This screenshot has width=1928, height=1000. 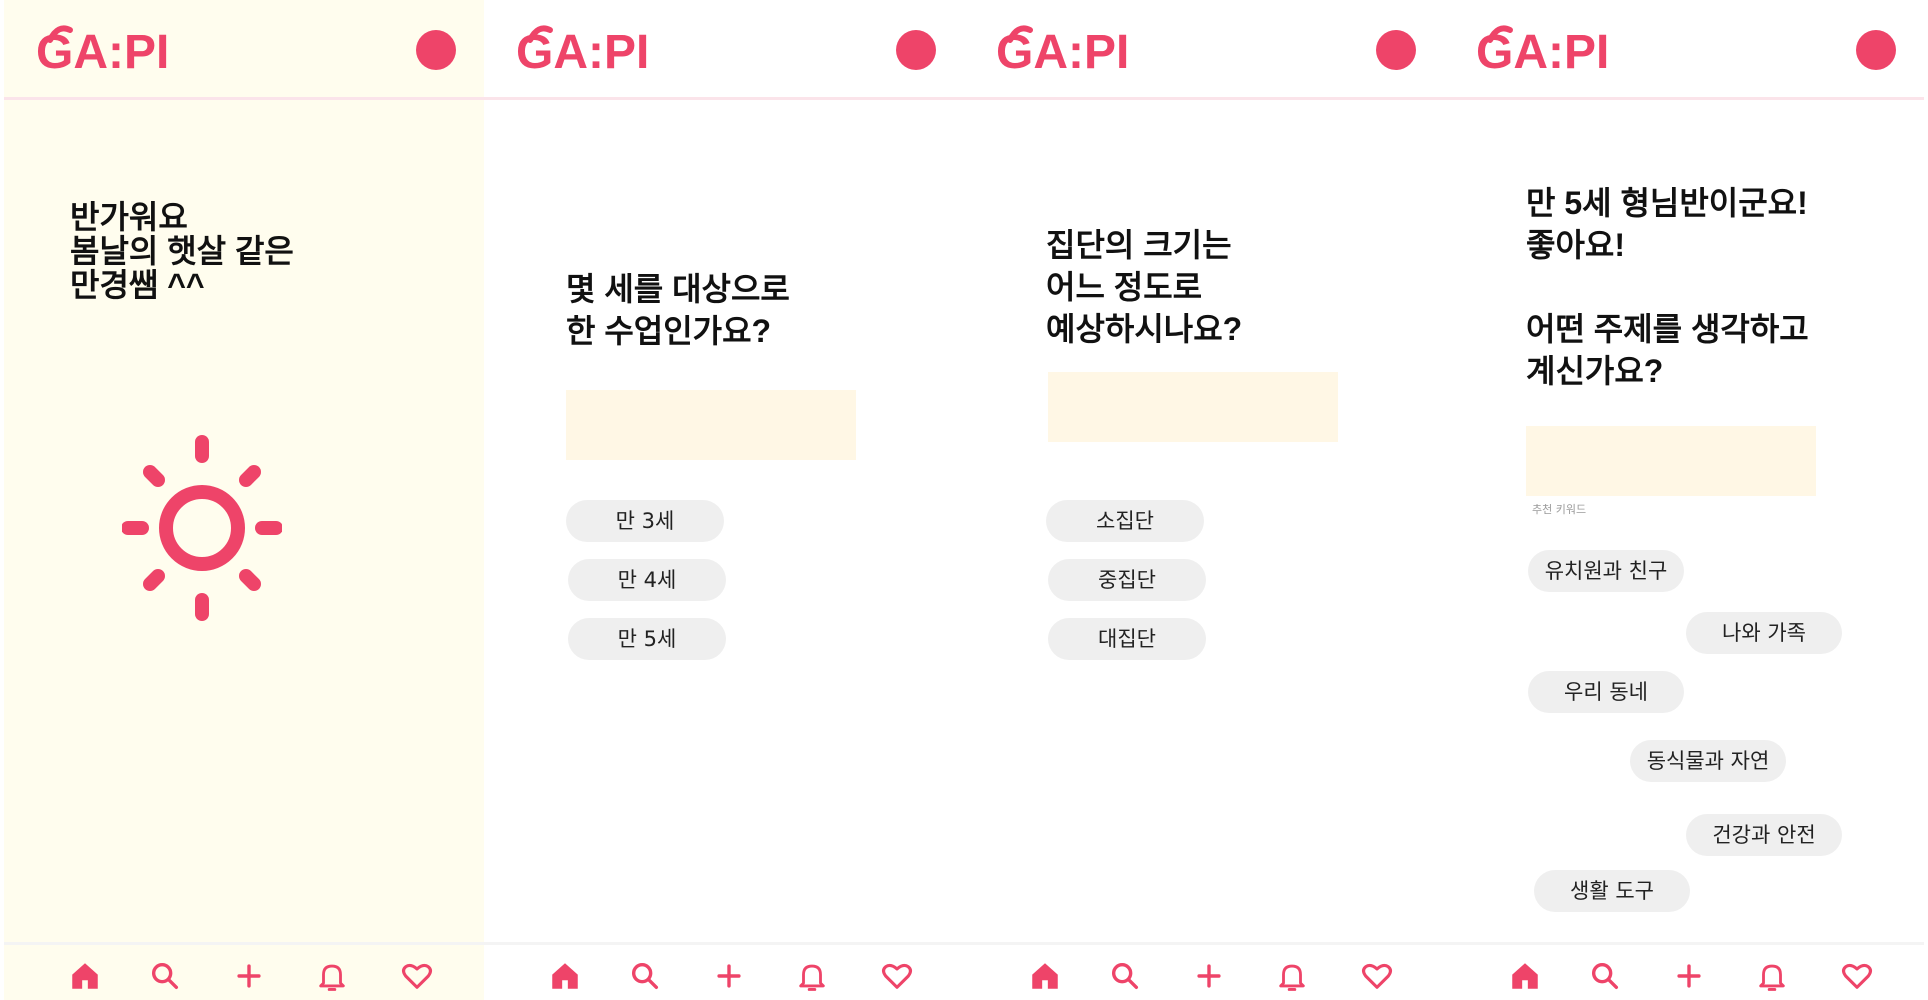 I want to click on keyword-chip: 유치원과 친구, so click(x=1606, y=571).